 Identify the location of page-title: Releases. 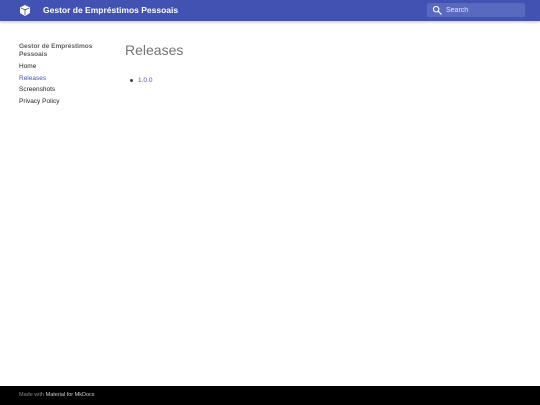
(154, 50).